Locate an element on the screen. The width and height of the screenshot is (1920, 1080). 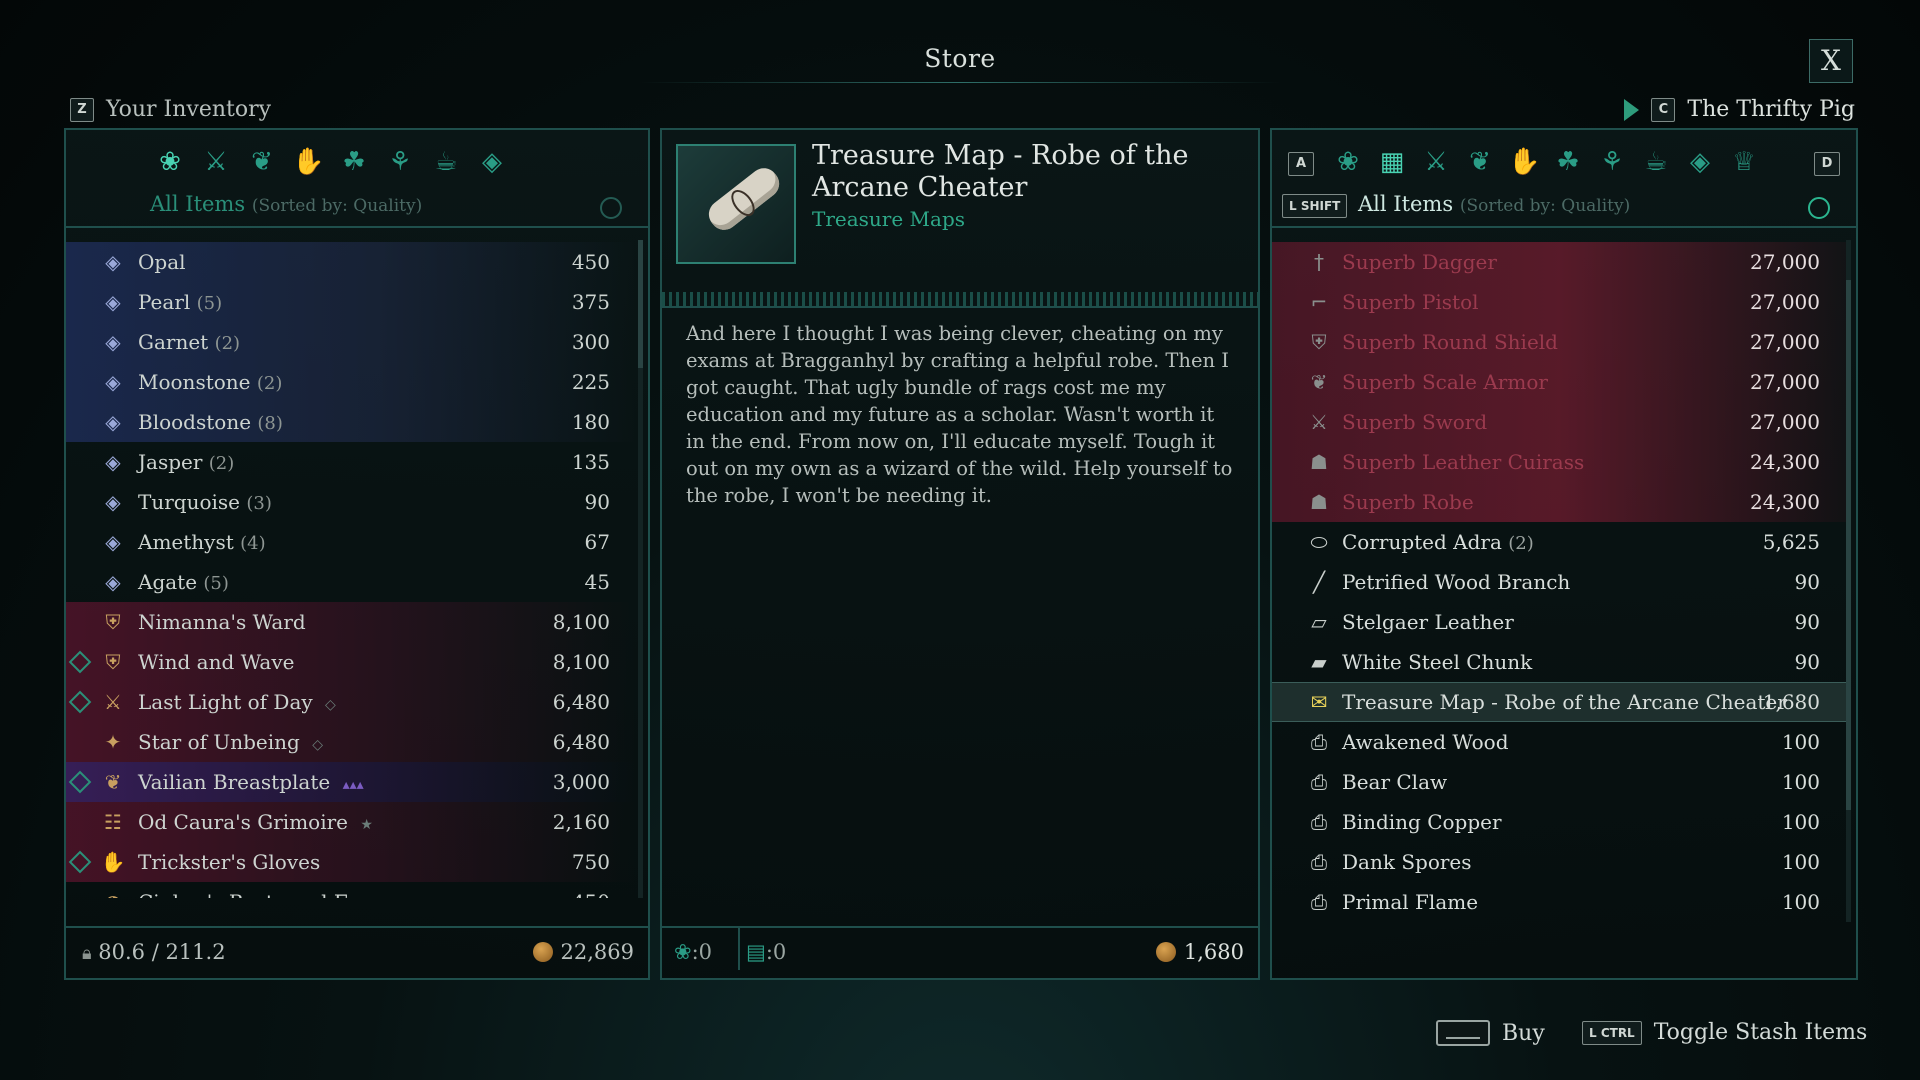
crown-icon: ♕ is located at coordinates (1744, 162).